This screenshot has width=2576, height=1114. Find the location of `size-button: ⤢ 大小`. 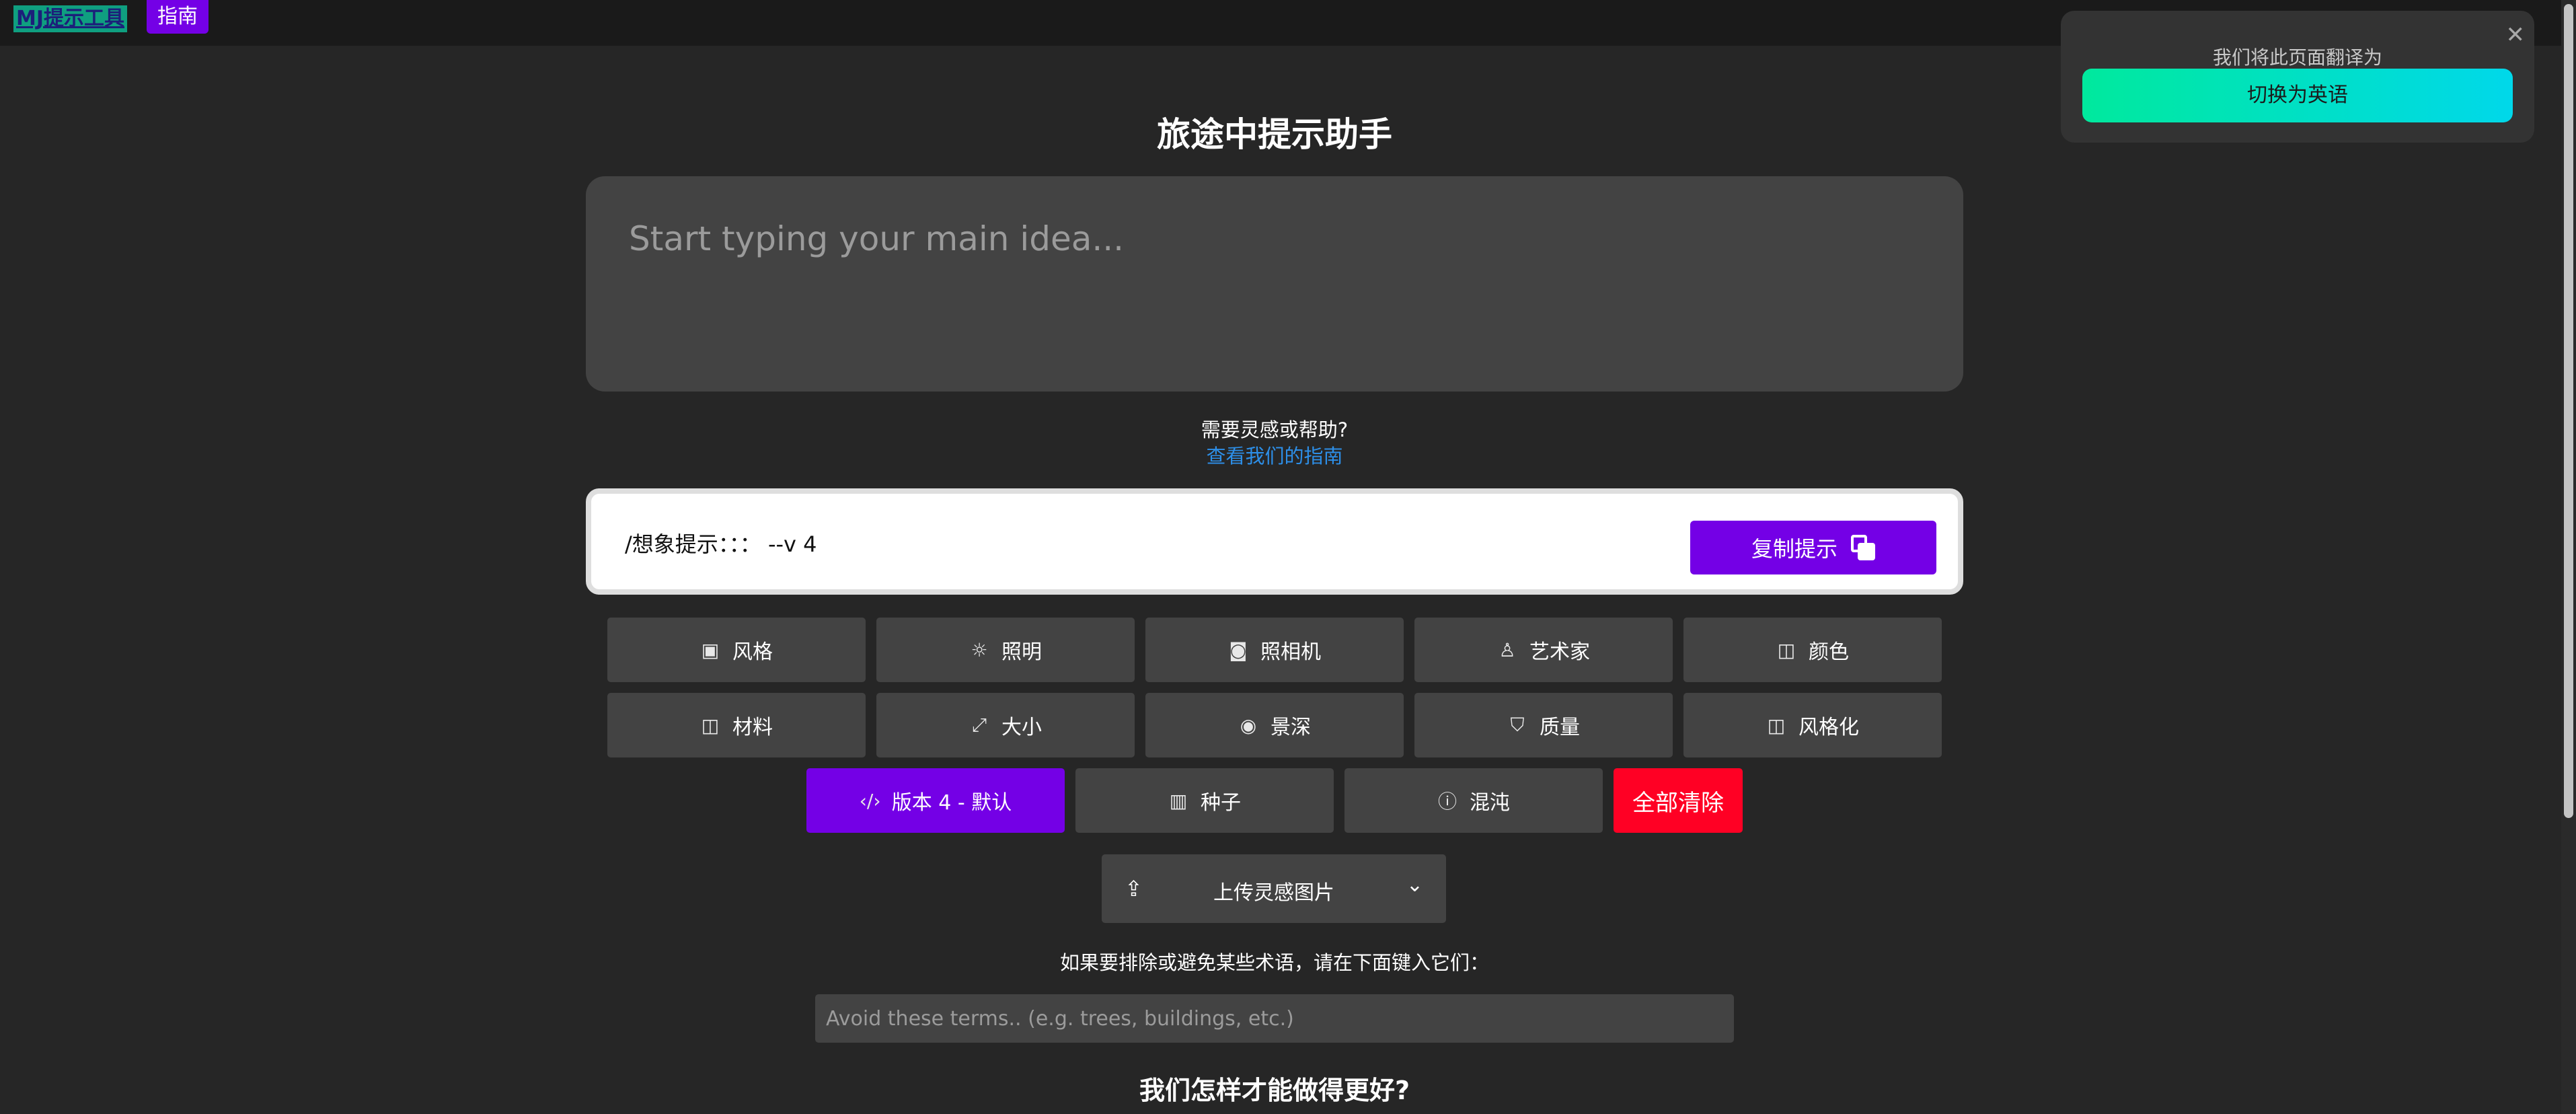

size-button: ⤢ 大小 is located at coordinates (1005, 725).